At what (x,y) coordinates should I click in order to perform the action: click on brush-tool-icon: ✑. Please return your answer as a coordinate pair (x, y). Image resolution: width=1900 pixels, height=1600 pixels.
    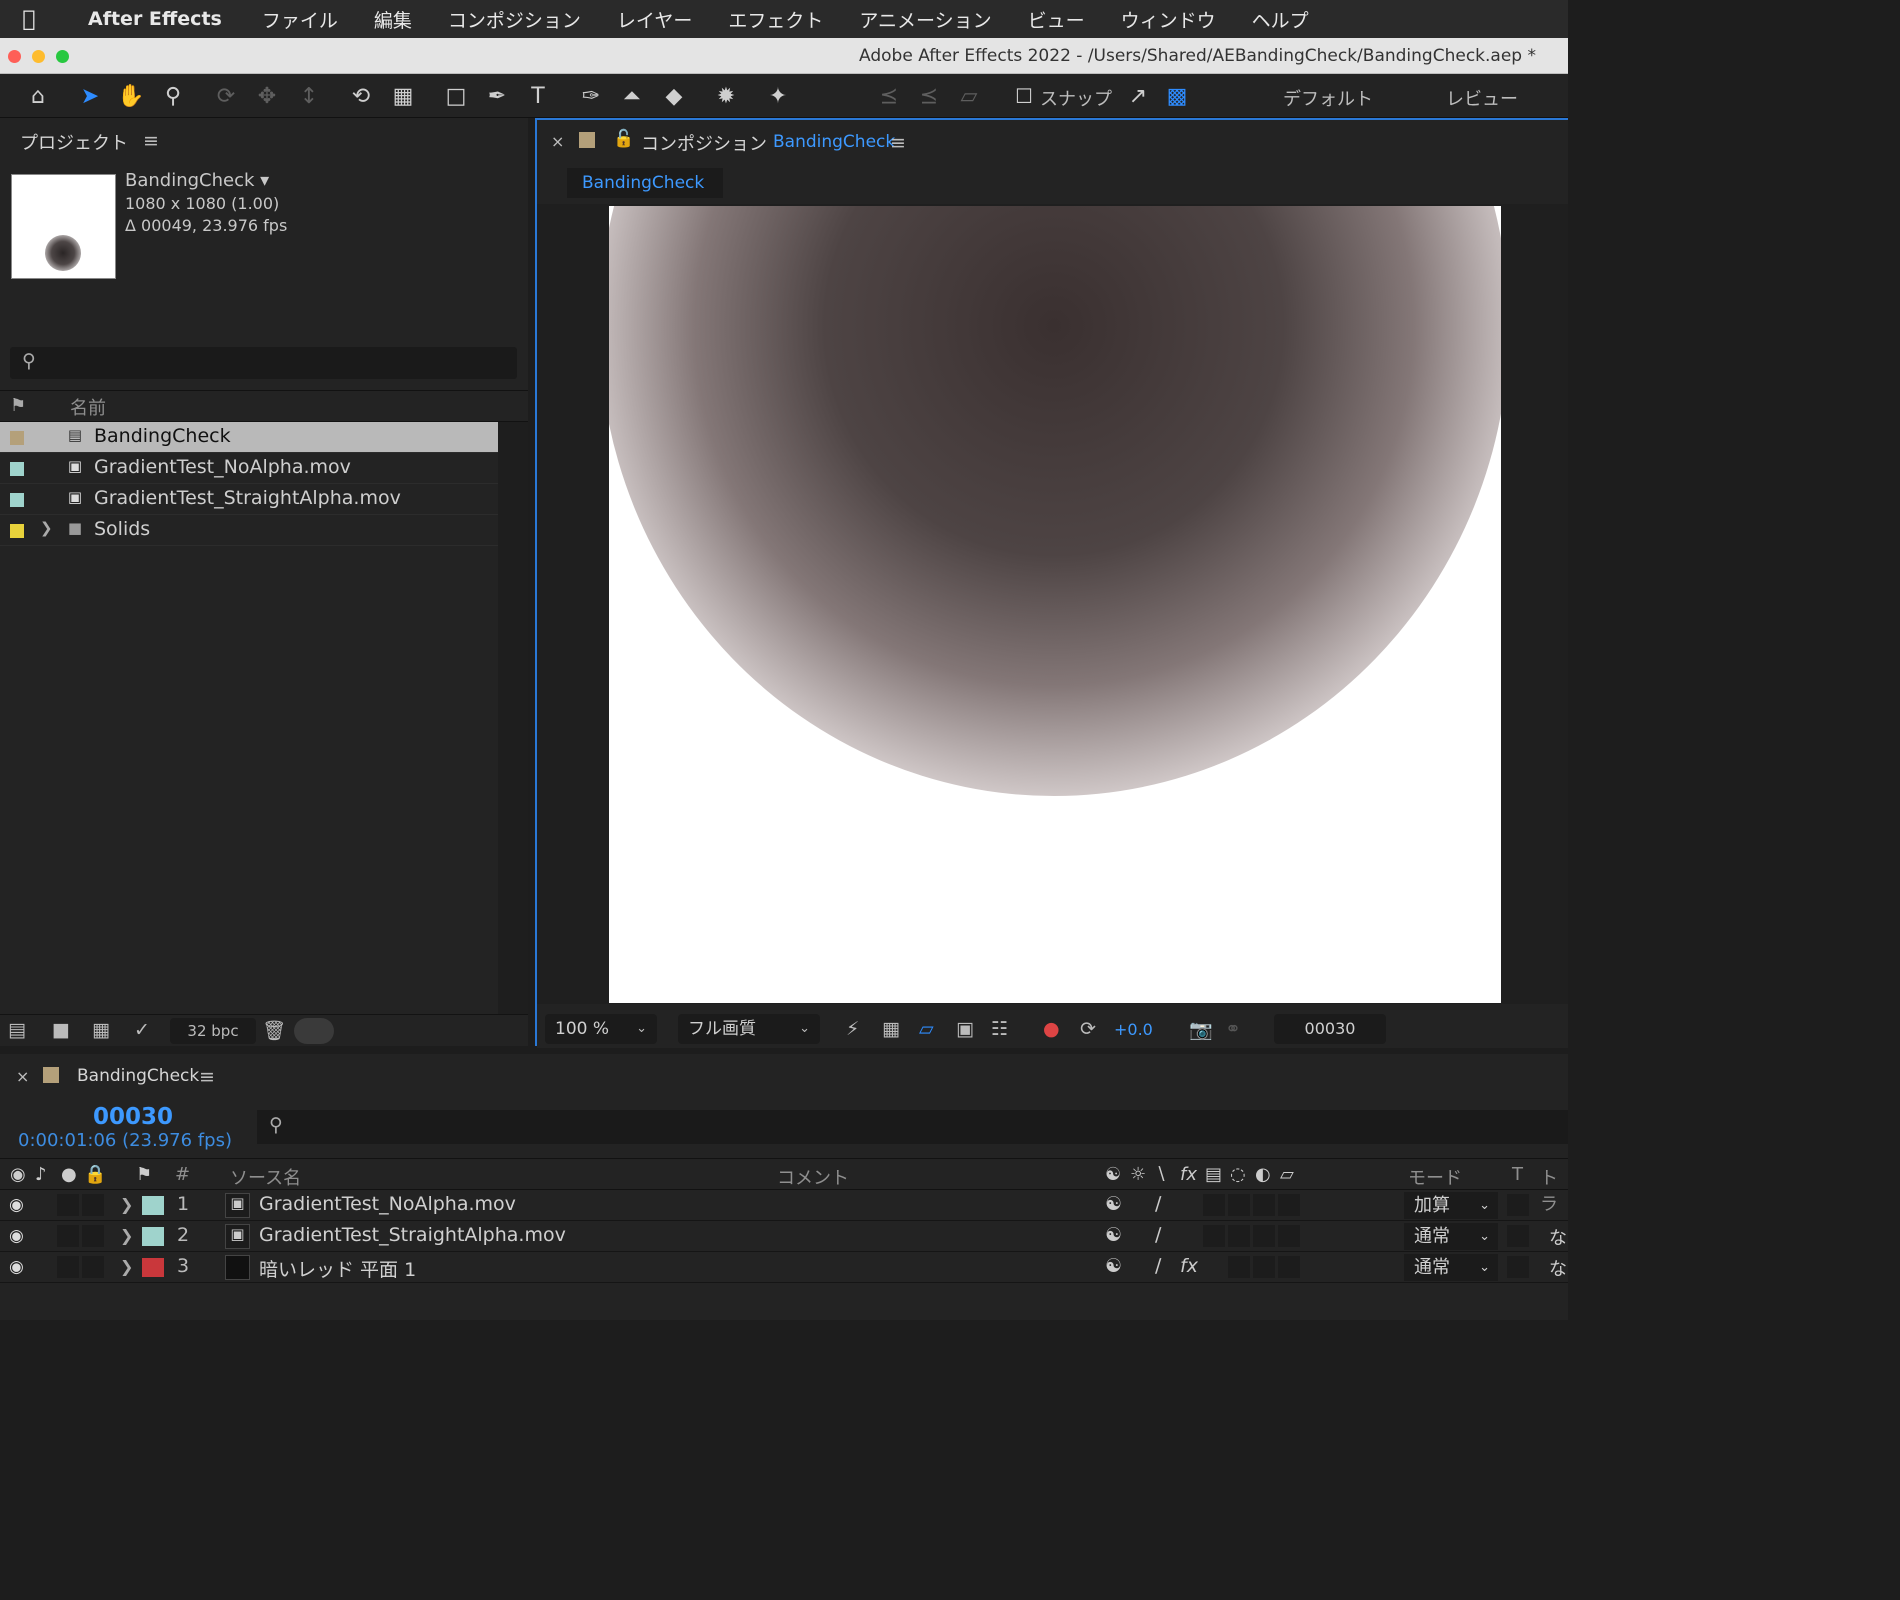
    Looking at the image, I should click on (591, 96).